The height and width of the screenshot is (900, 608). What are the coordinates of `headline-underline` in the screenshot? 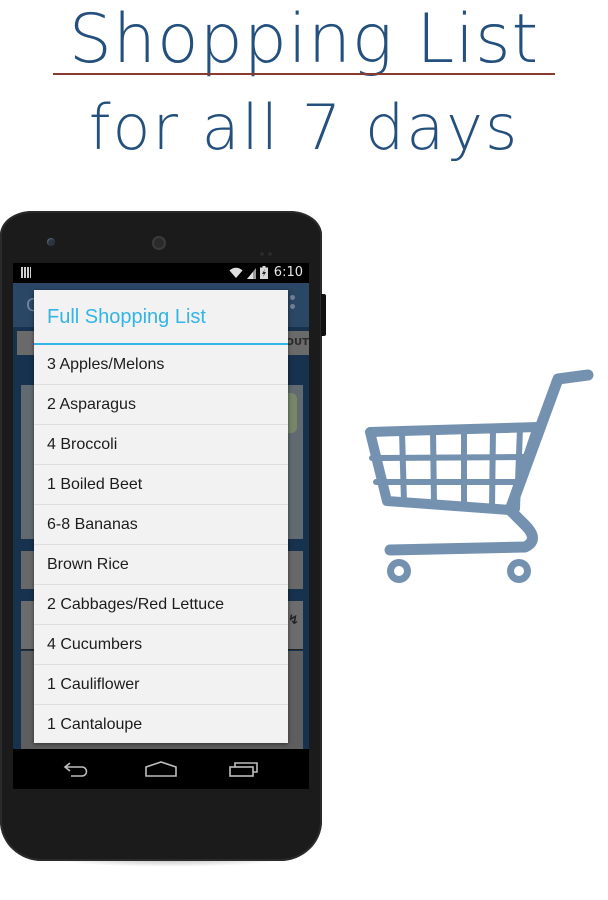 It's located at (304, 74).